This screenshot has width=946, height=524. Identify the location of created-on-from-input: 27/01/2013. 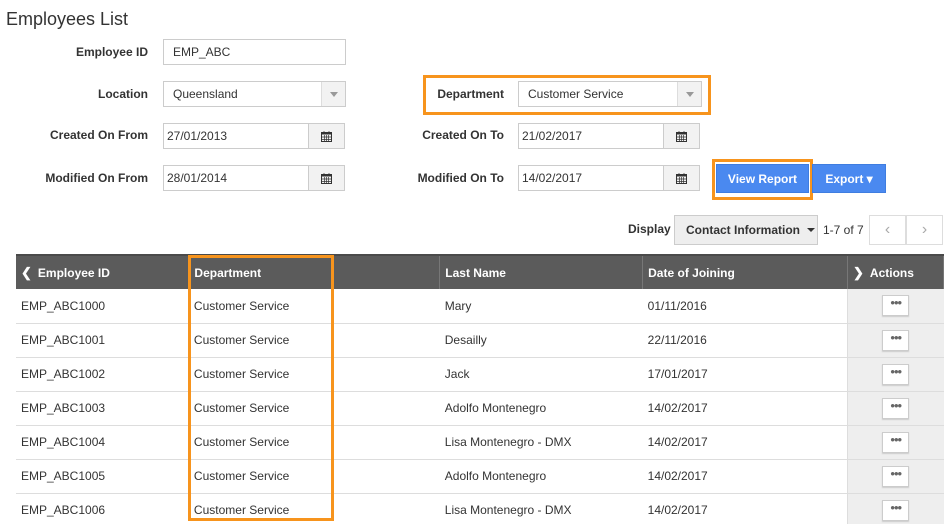
(236, 136).